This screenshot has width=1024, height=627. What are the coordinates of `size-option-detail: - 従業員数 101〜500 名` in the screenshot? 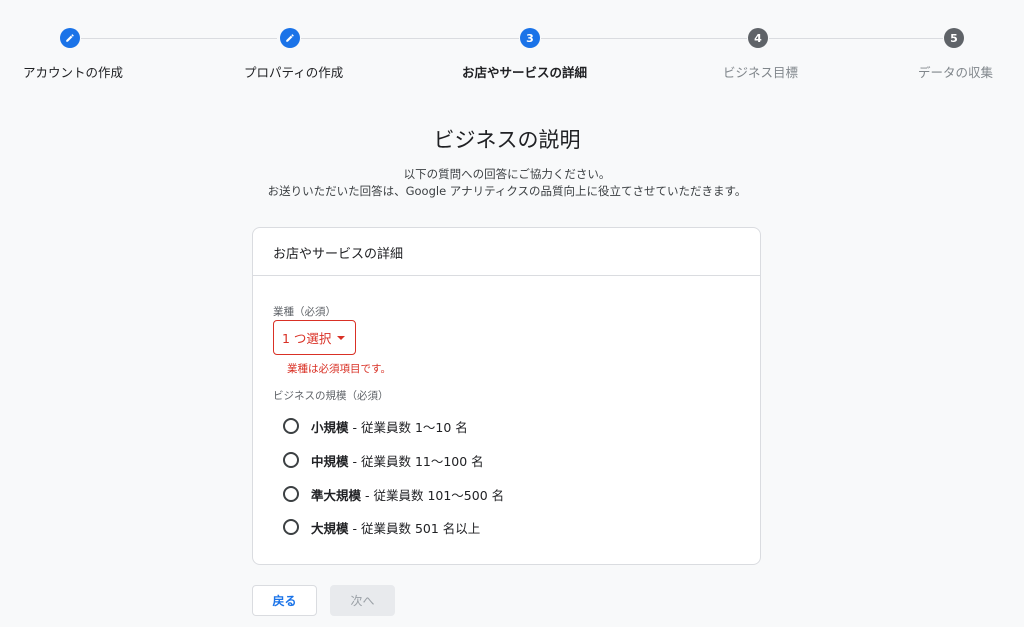 It's located at (433, 495).